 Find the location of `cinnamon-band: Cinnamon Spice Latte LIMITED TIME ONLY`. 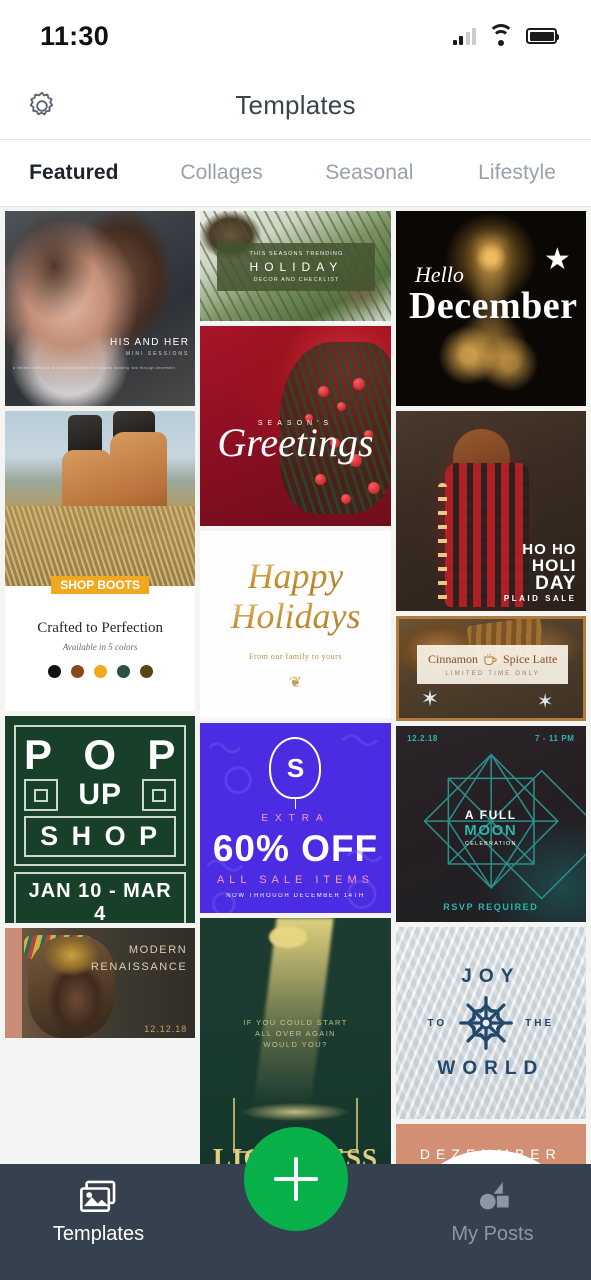

cinnamon-band: Cinnamon Spice Latte LIMITED TIME ONLY is located at coordinates (493, 664).